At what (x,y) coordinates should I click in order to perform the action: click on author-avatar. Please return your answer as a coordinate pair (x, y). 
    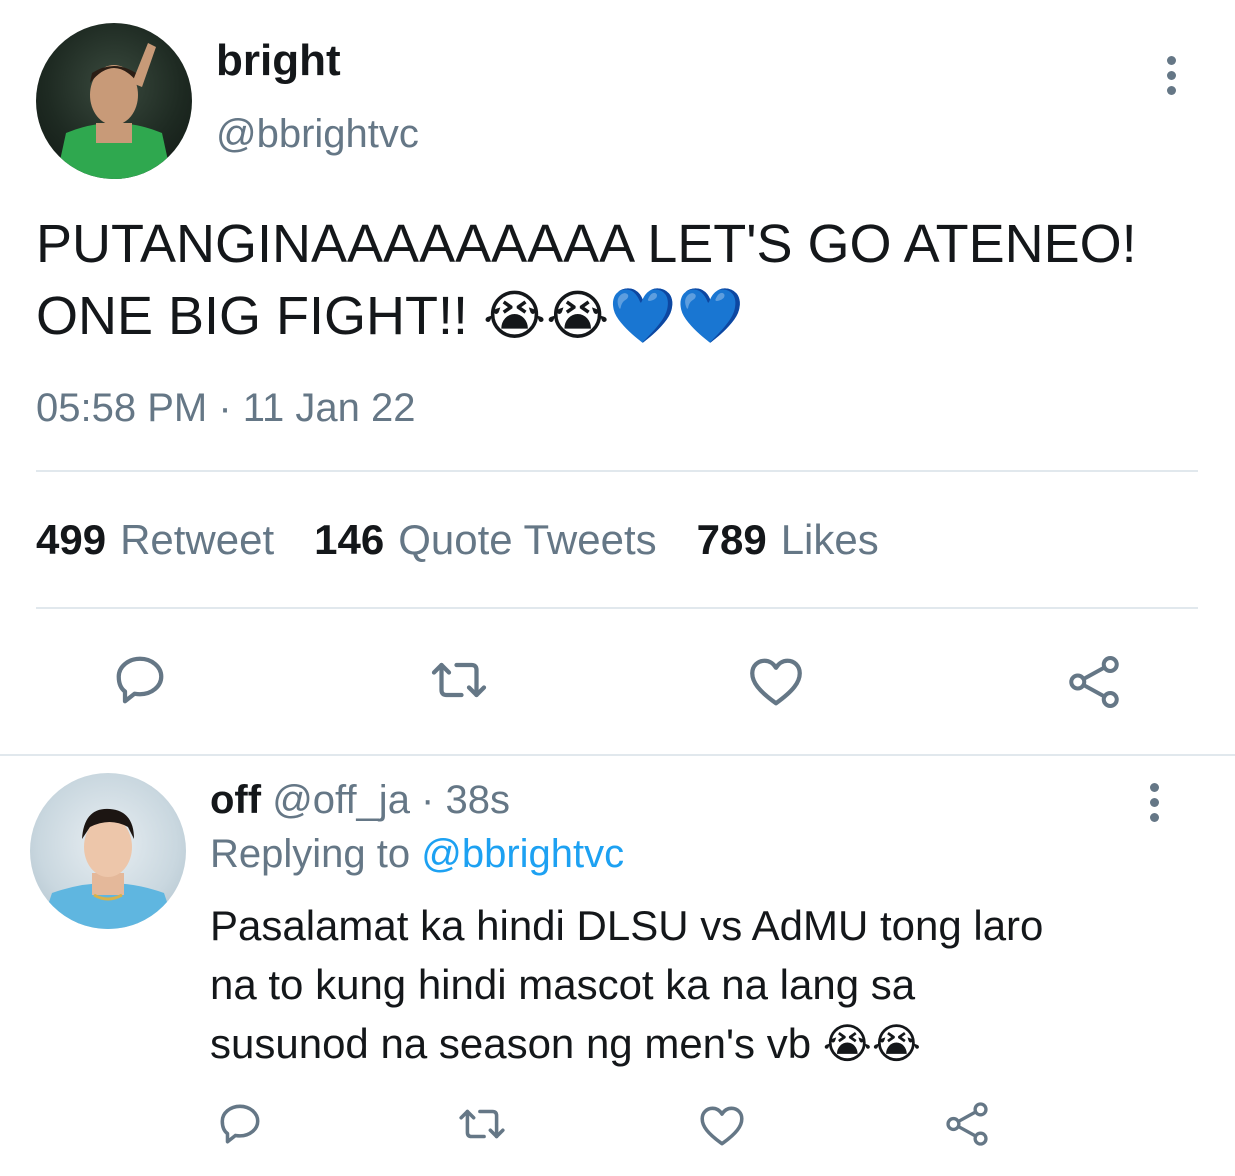
    Looking at the image, I should click on (114, 101).